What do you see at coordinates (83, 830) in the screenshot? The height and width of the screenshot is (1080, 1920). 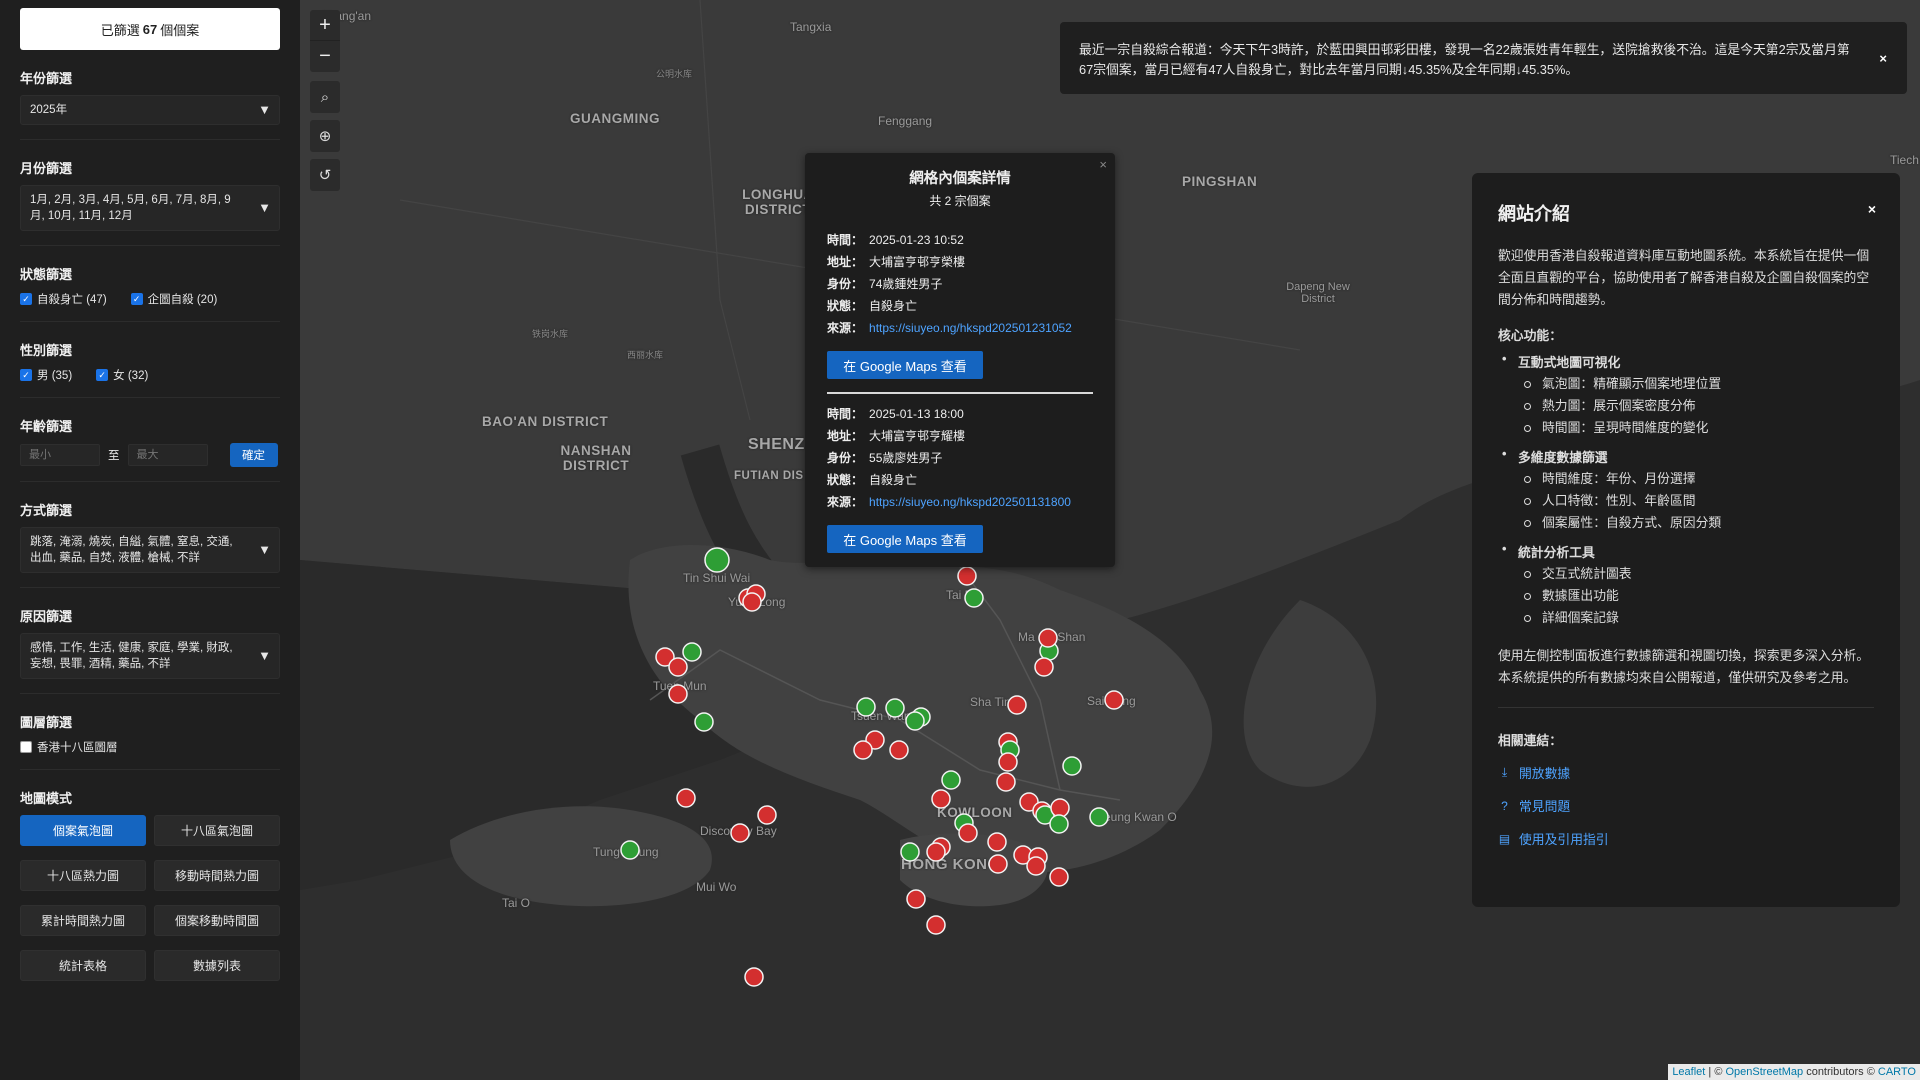 I see `mode-button-case-bubble: 個案氣泡圖` at bounding box center [83, 830].